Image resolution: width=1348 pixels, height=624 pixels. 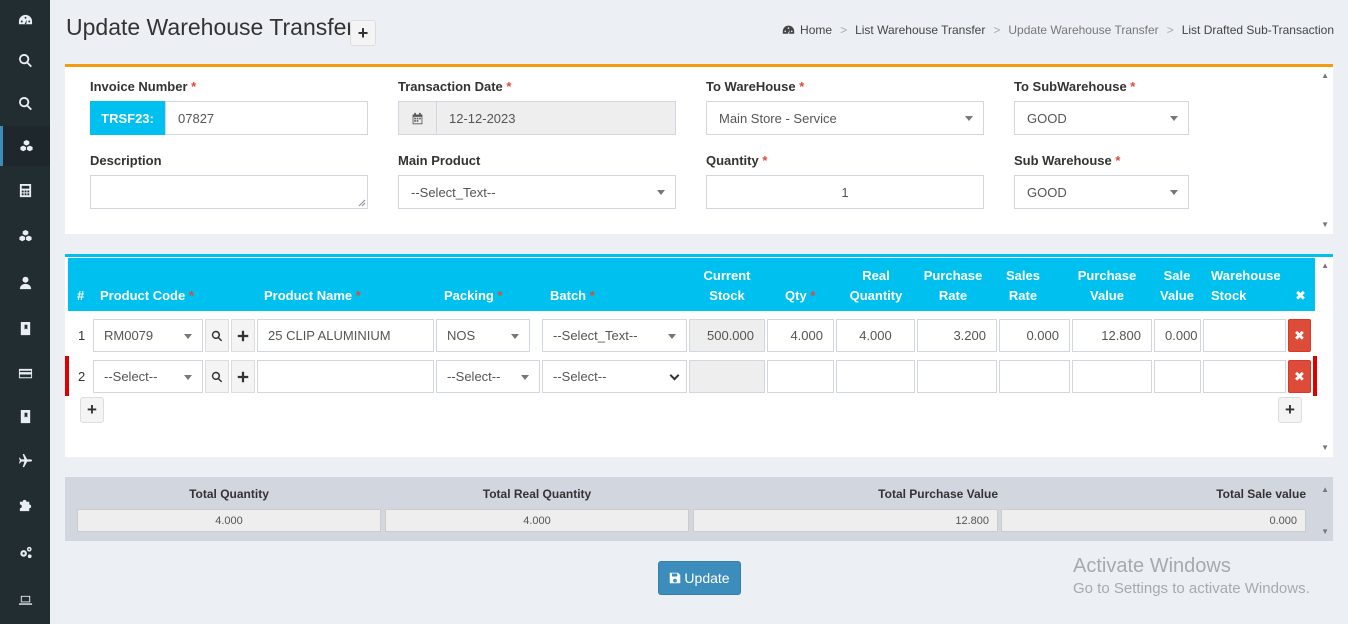 What do you see at coordinates (126, 160) in the screenshot?
I see `description-label: Description` at bounding box center [126, 160].